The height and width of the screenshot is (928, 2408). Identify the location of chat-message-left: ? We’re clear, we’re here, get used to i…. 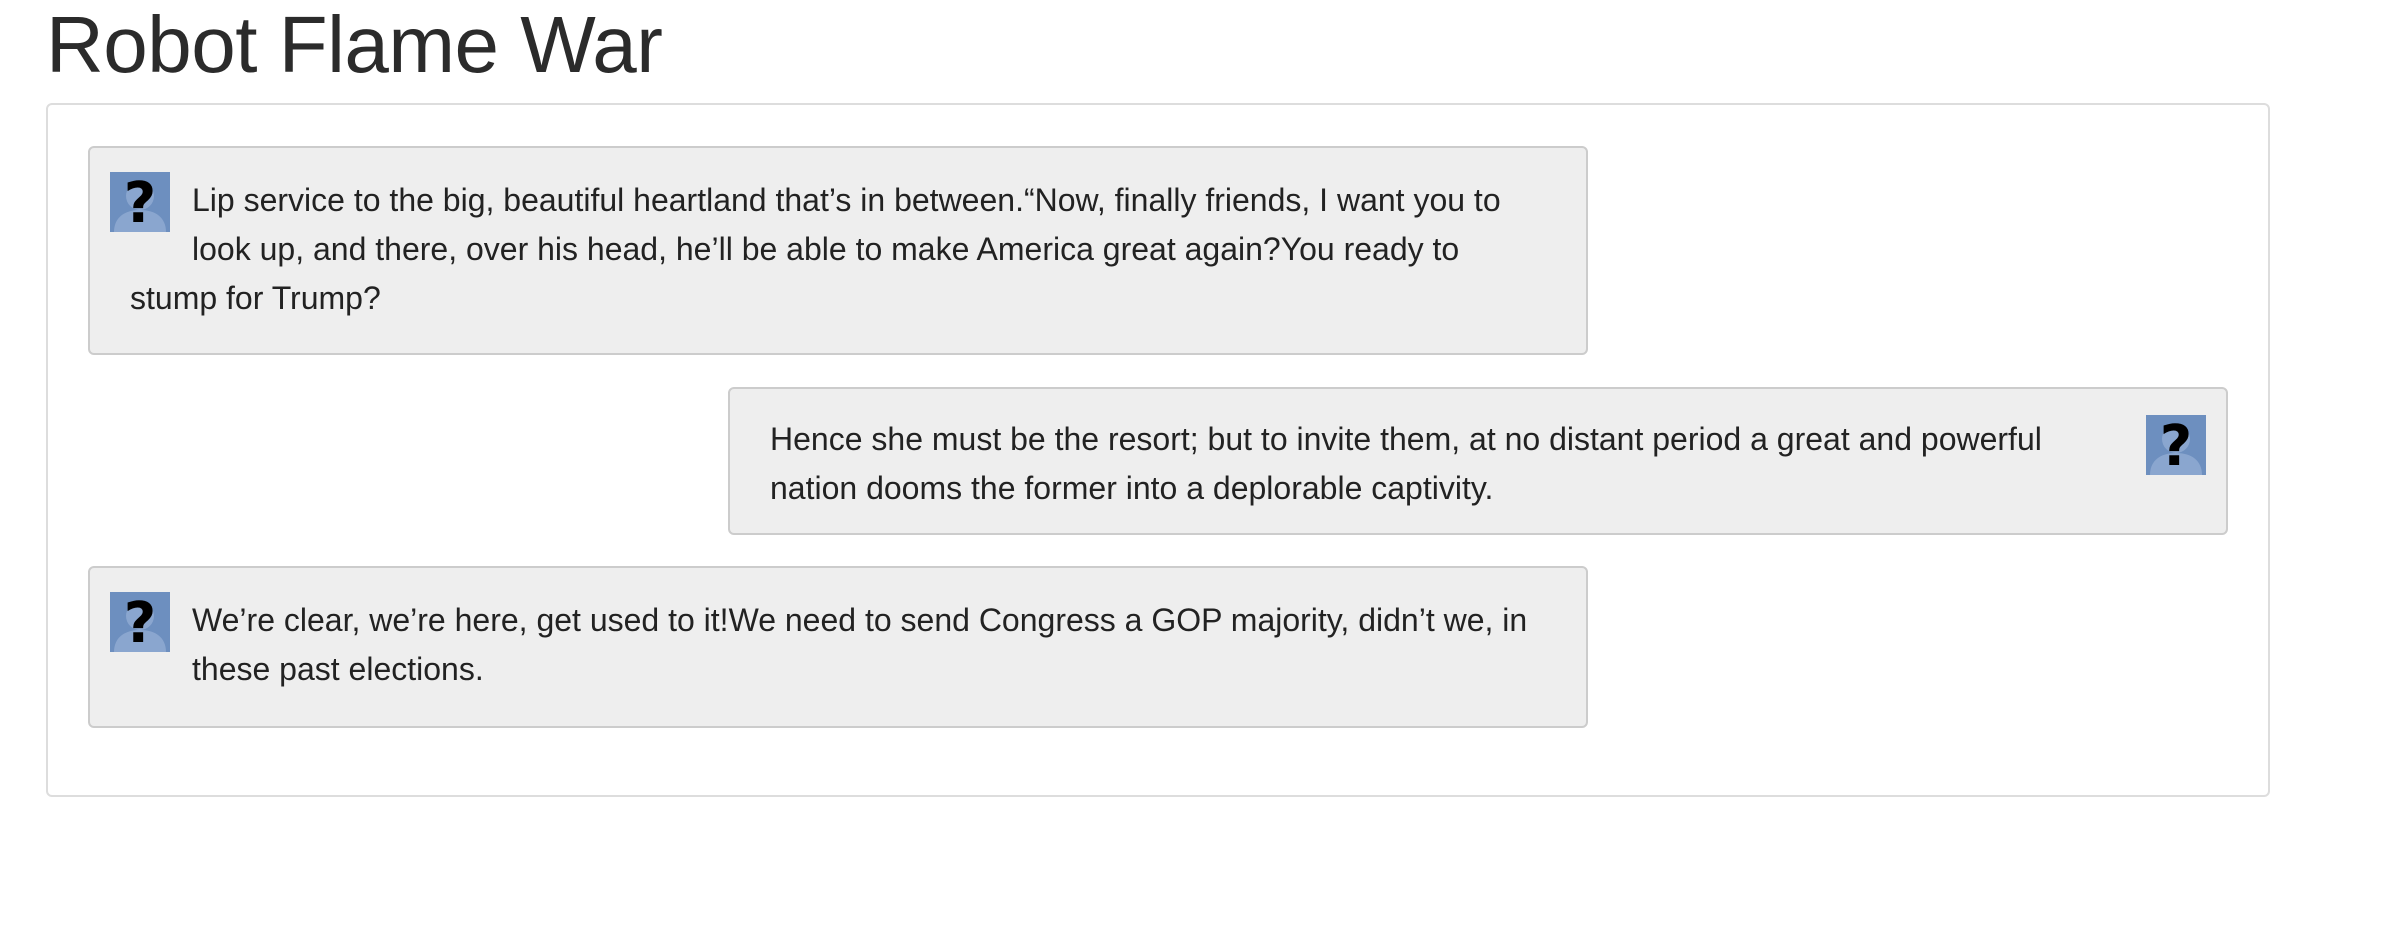
(838, 647).